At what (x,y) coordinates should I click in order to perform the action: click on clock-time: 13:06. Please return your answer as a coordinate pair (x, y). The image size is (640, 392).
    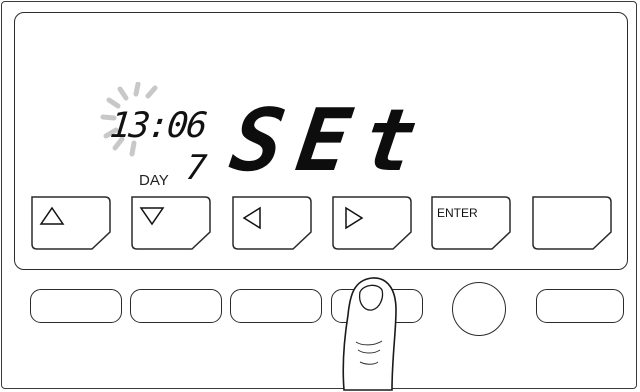
    Looking at the image, I should click on (157, 126).